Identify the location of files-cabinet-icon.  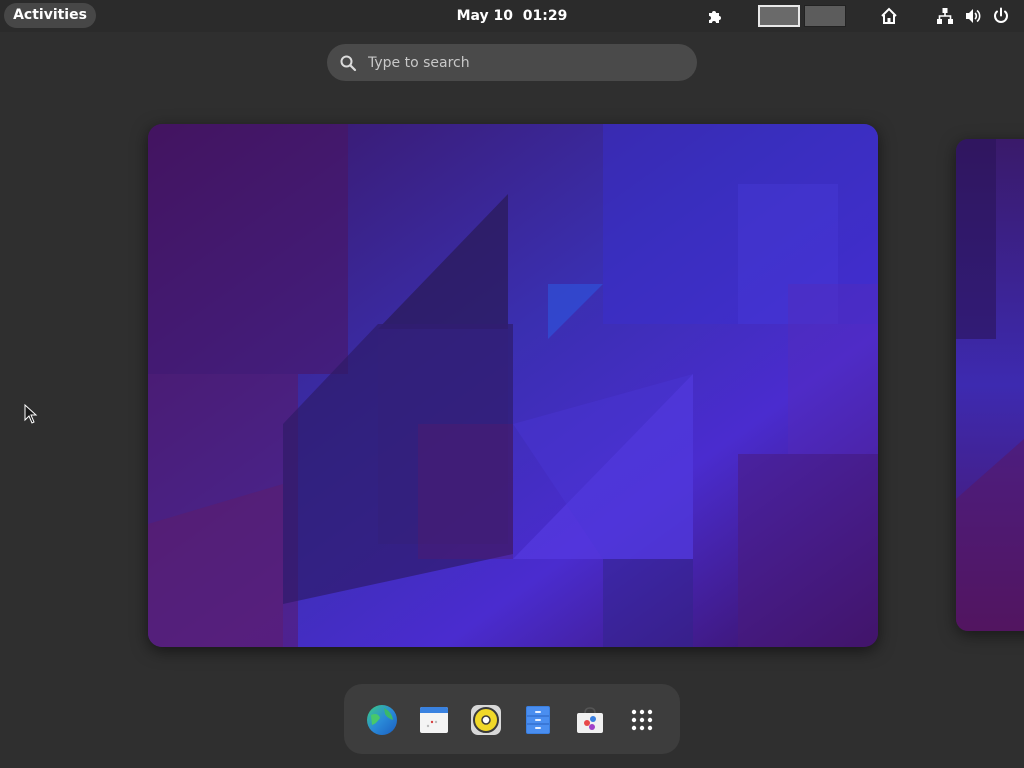
(538, 720).